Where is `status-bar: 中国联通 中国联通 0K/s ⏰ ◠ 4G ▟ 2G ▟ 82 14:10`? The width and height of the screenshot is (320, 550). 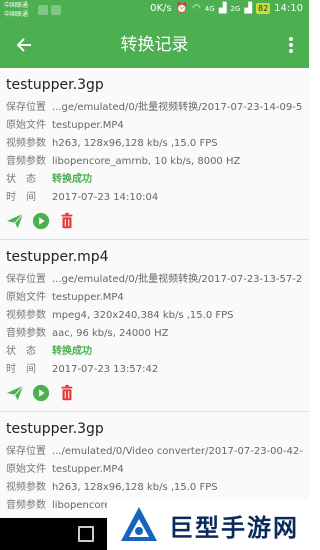 status-bar: 中国联通 中国联通 0K/s ⏰ ◠ 4G ▟ 2G ▟ 82 14:10 is located at coordinates (154, 11).